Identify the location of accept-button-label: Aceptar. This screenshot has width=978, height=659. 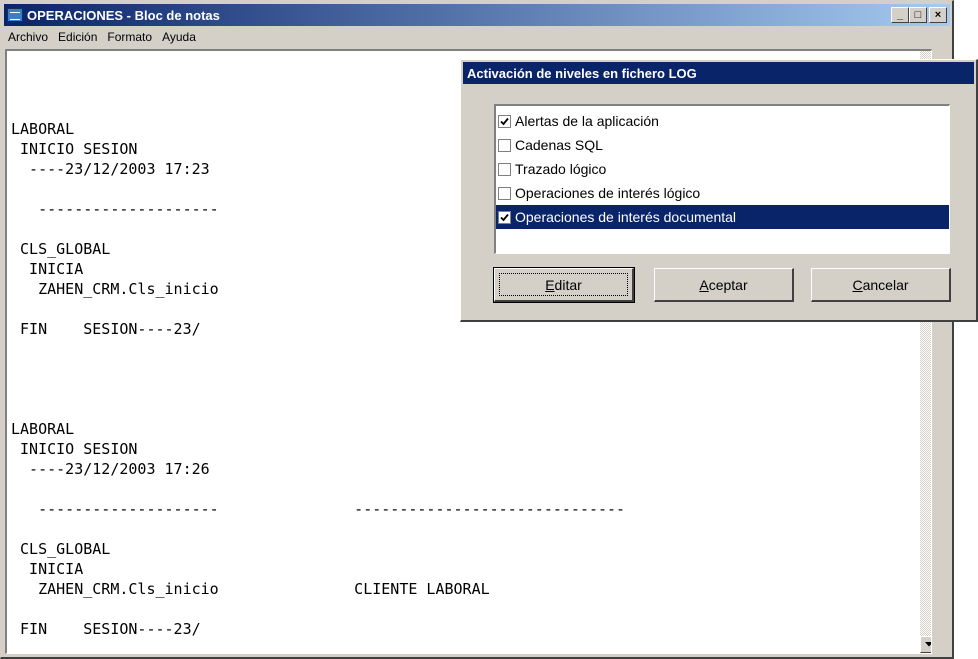
(723, 284).